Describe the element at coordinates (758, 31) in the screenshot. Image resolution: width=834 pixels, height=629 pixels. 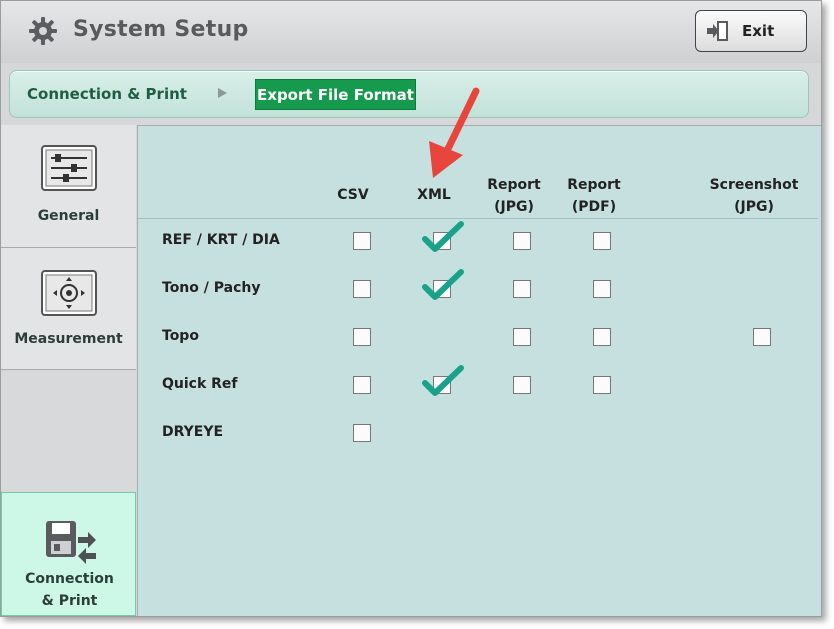
I see `exit-button-label: Exit` at that location.